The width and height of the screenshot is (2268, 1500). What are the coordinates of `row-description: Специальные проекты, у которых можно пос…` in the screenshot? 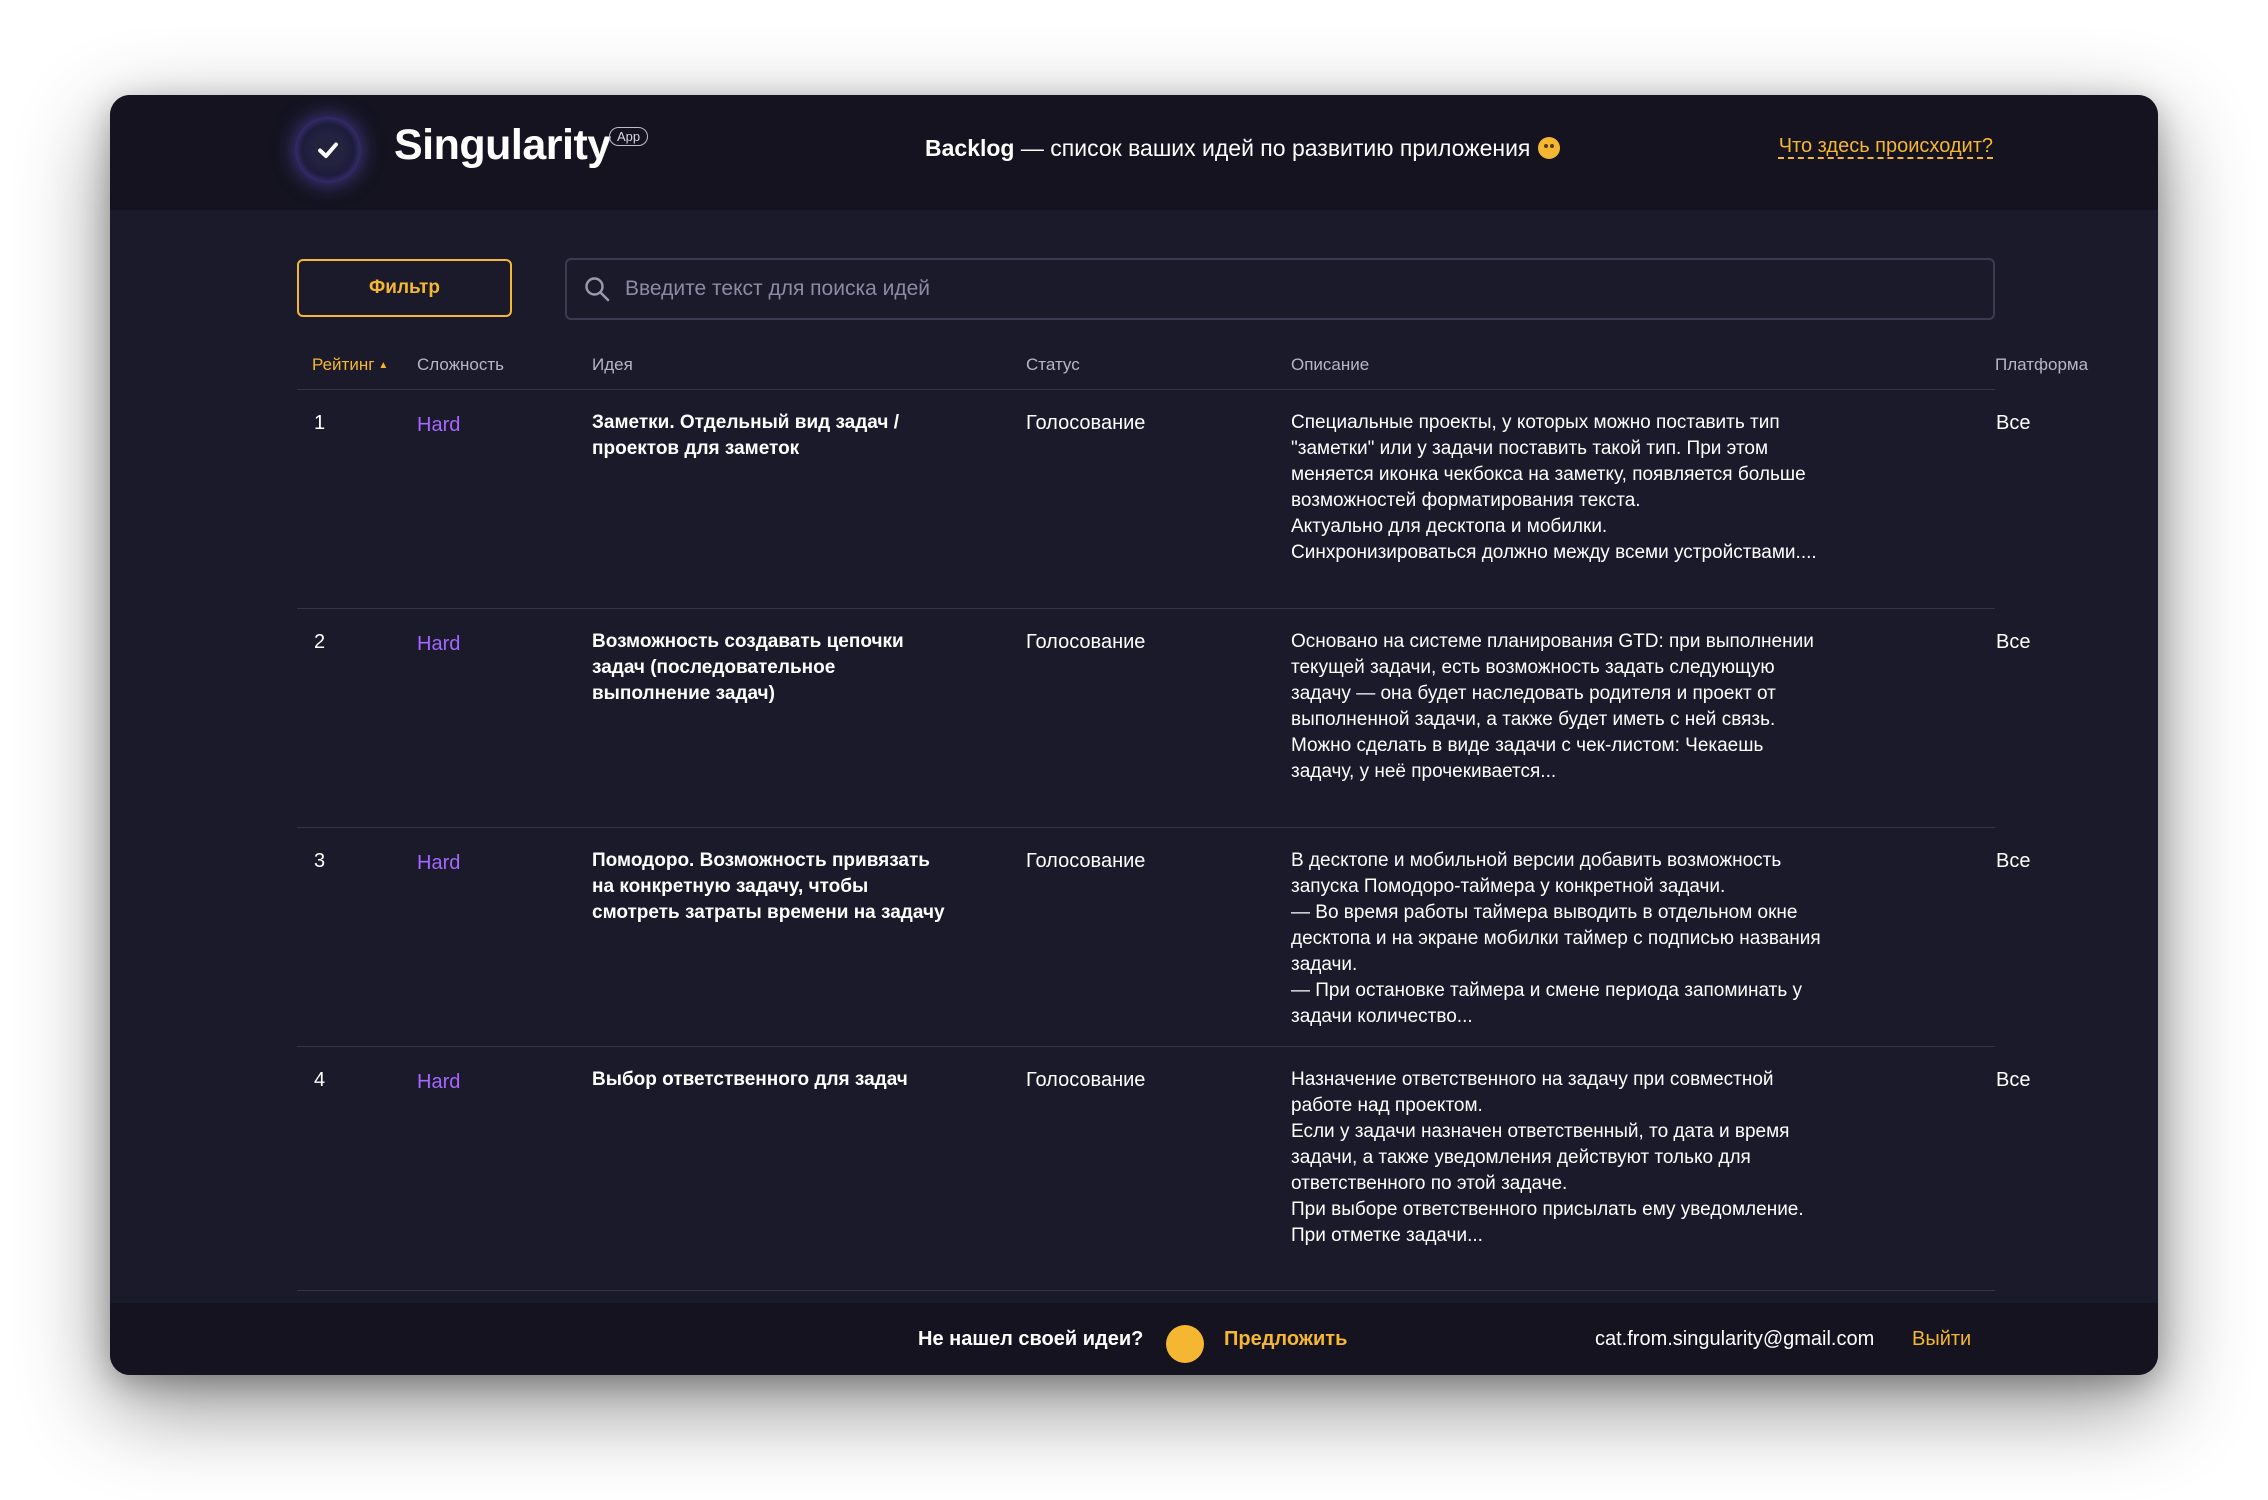 It's located at (1554, 487).